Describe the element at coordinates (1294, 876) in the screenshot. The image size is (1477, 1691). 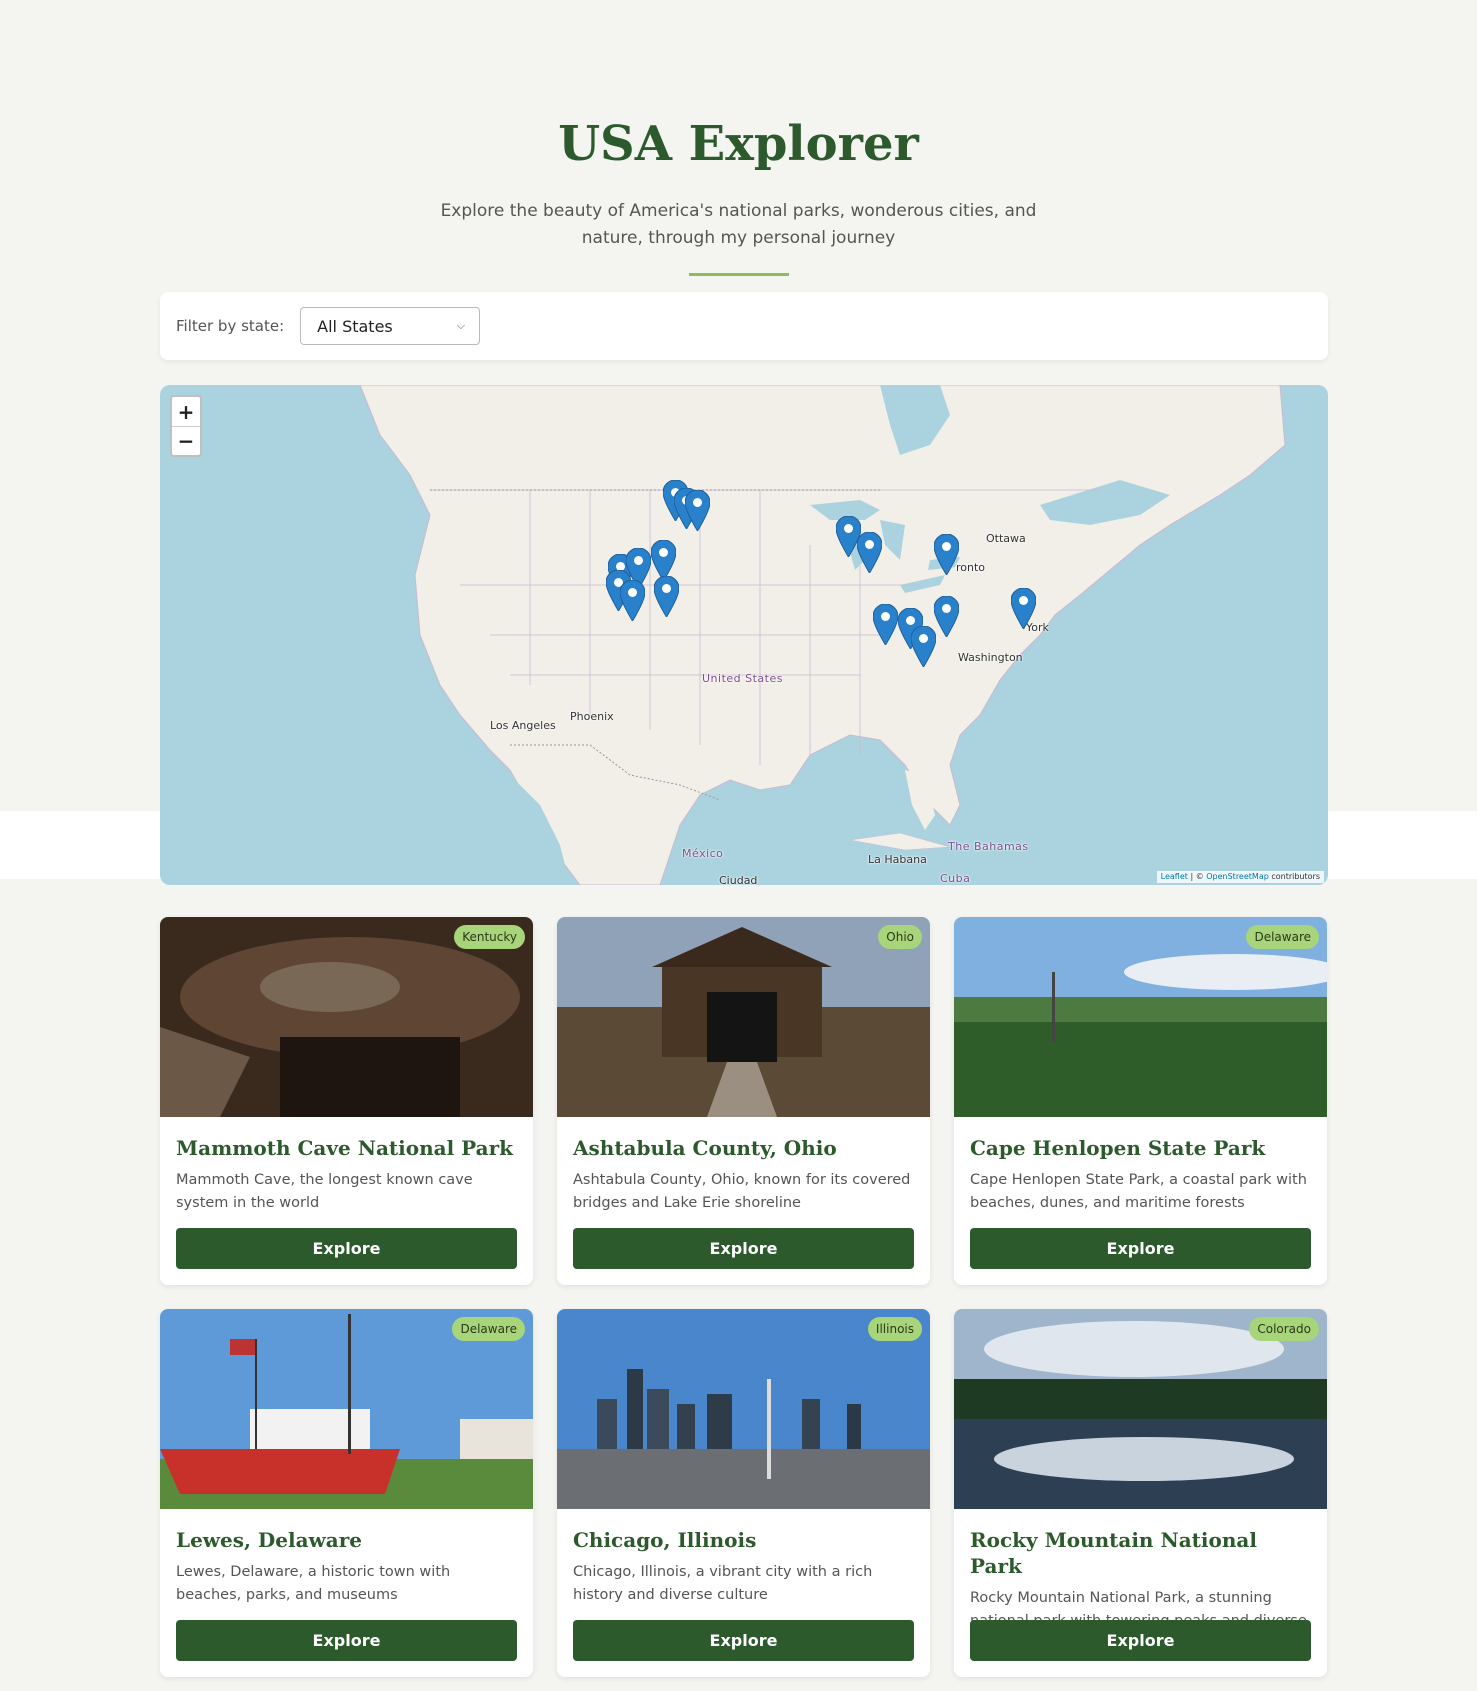
I see `attribution-contributors: contributors` at that location.